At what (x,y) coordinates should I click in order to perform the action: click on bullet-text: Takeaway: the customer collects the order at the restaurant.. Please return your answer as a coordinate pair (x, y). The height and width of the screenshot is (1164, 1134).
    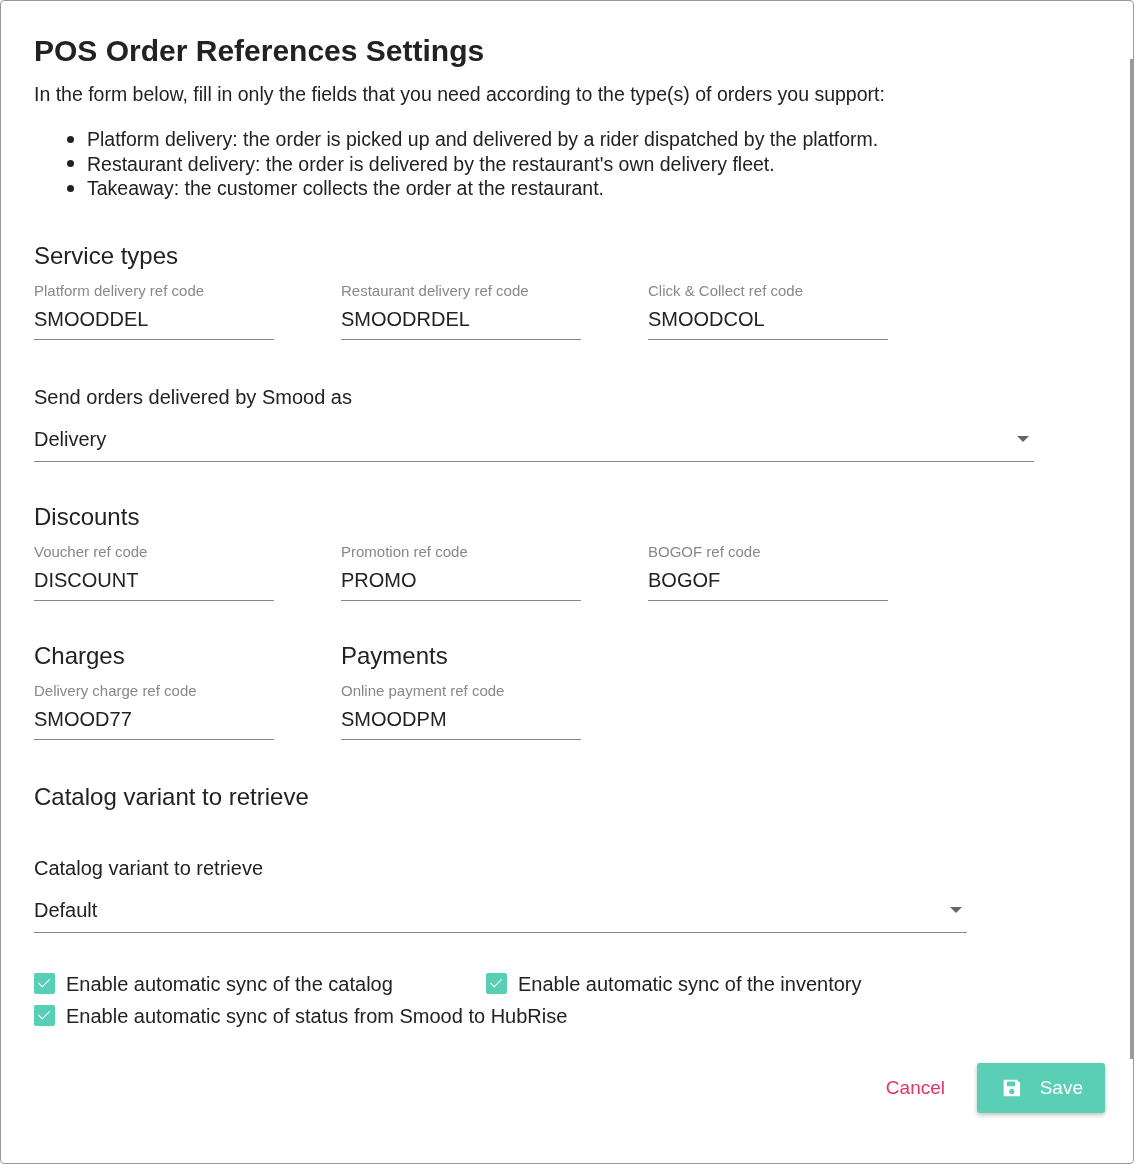
    Looking at the image, I should click on (345, 188).